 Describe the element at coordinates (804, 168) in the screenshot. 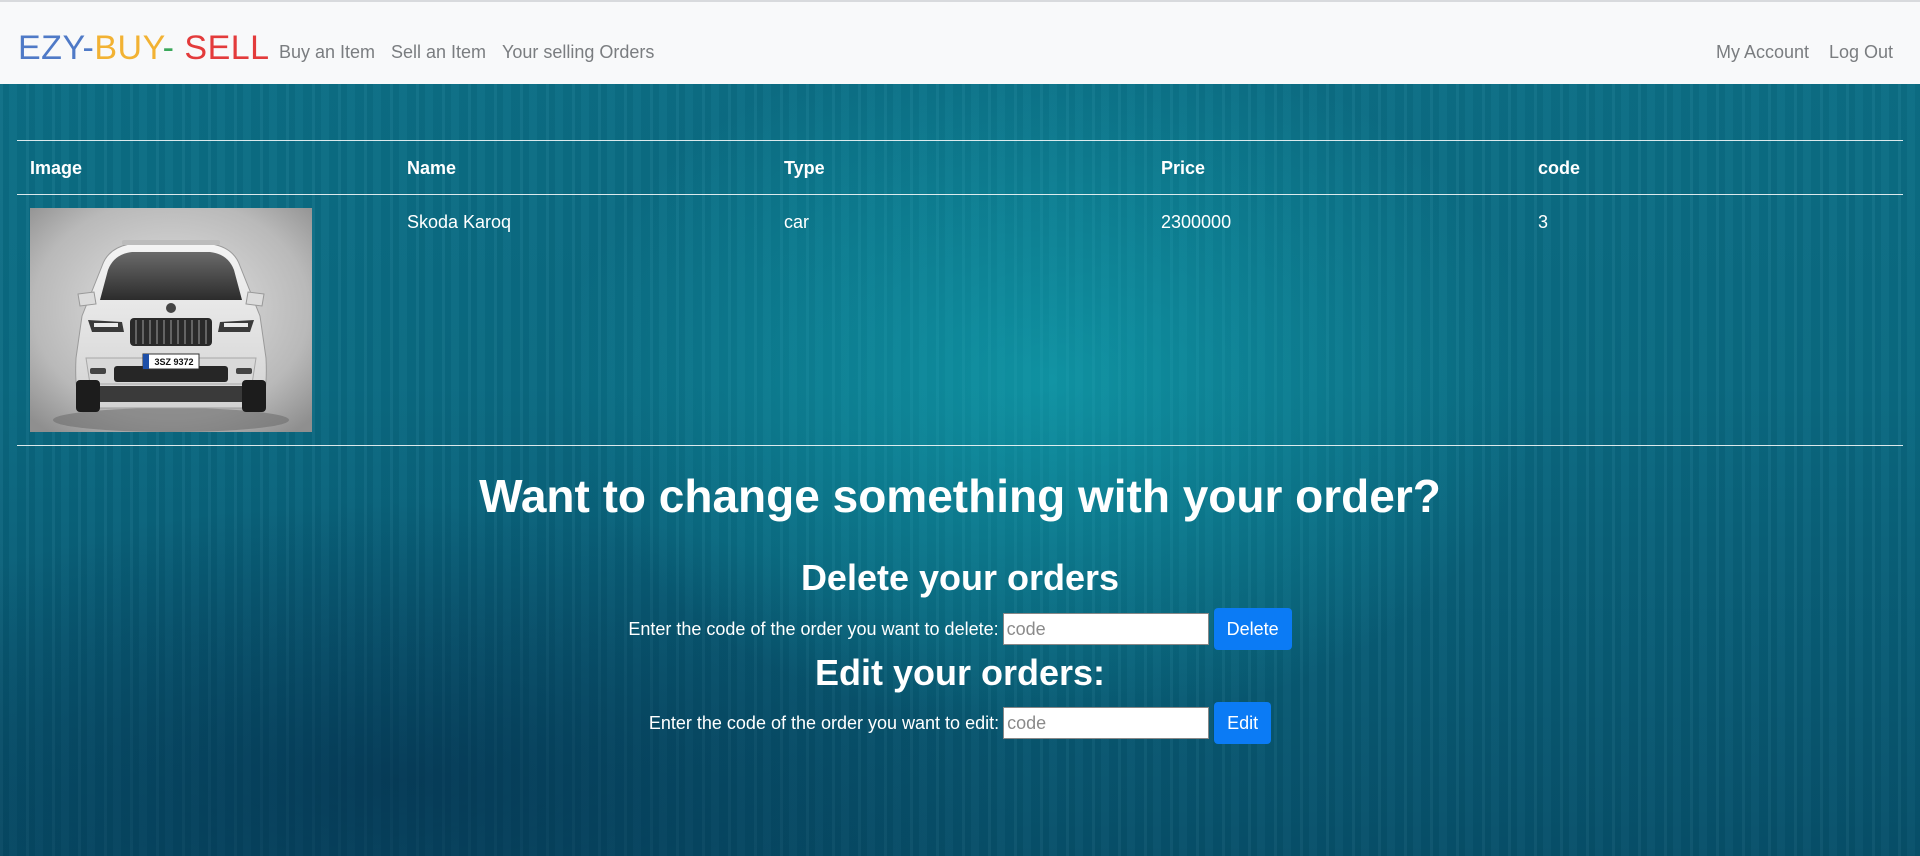

I see `column-header-type: Type` at that location.